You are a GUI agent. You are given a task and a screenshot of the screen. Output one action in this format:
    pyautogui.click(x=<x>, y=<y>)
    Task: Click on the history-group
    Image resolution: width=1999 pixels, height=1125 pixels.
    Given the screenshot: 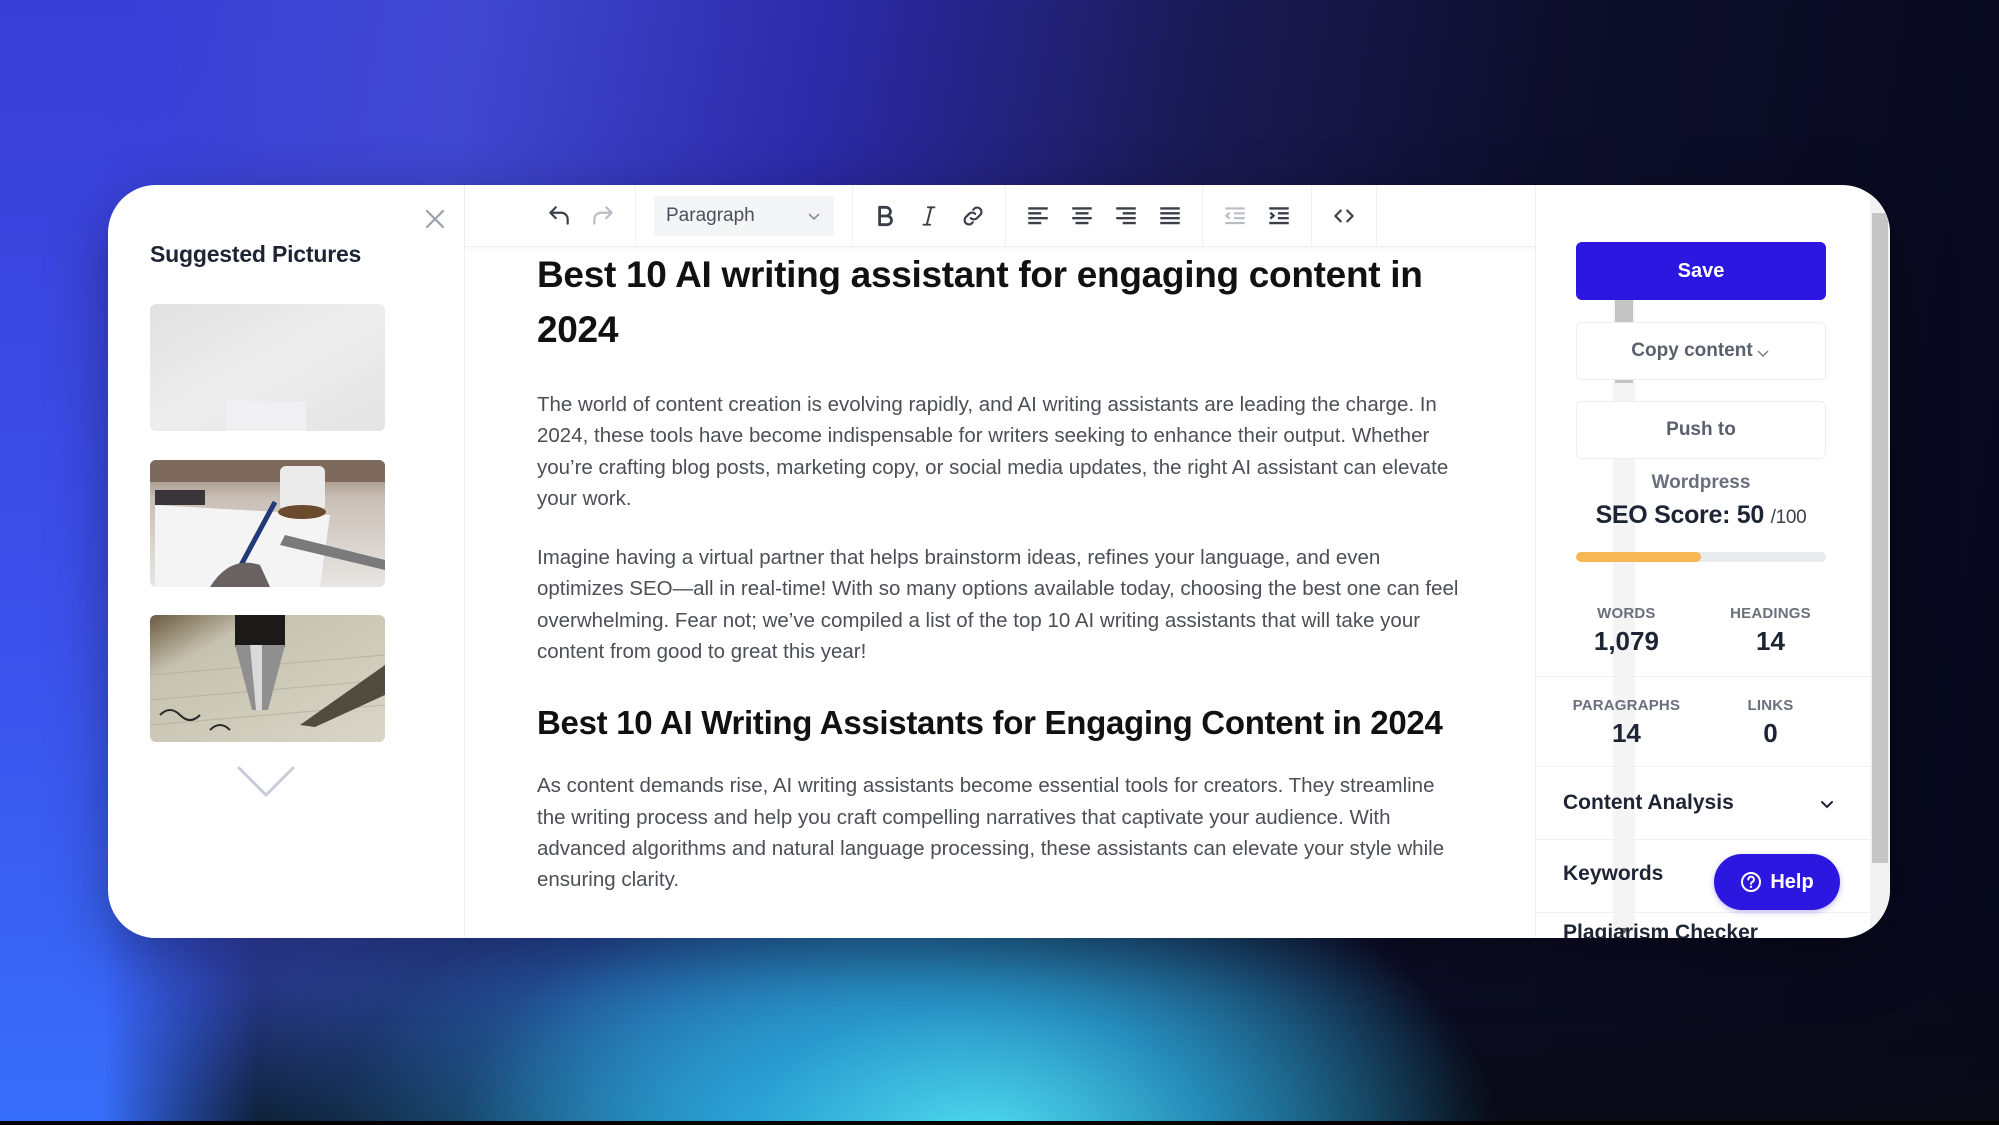 What is the action you would take?
    pyautogui.click(x=550, y=215)
    